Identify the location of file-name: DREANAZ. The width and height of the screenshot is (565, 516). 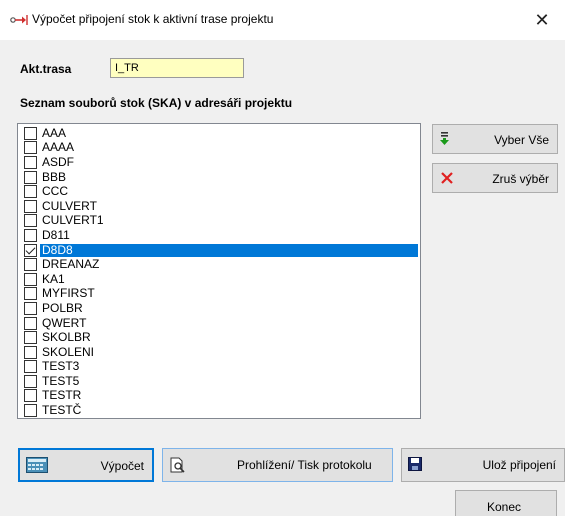
(71, 264).